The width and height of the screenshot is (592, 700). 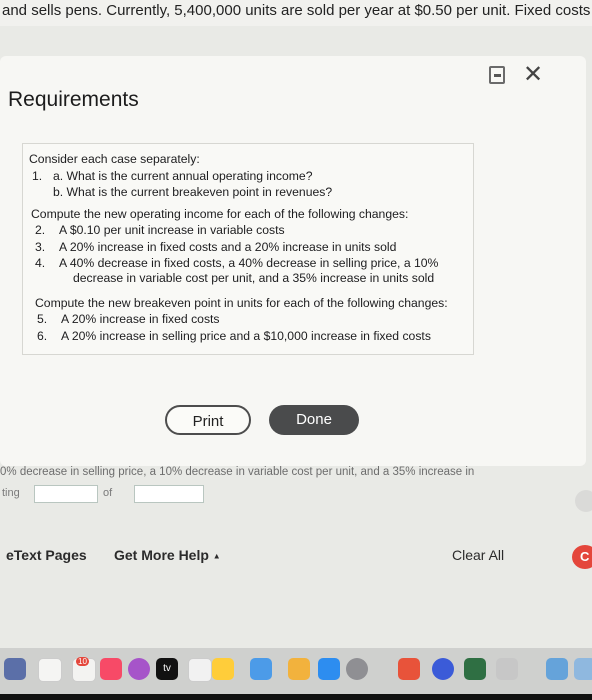 What do you see at coordinates (443, 669) in the screenshot?
I see `zoom-app-icon` at bounding box center [443, 669].